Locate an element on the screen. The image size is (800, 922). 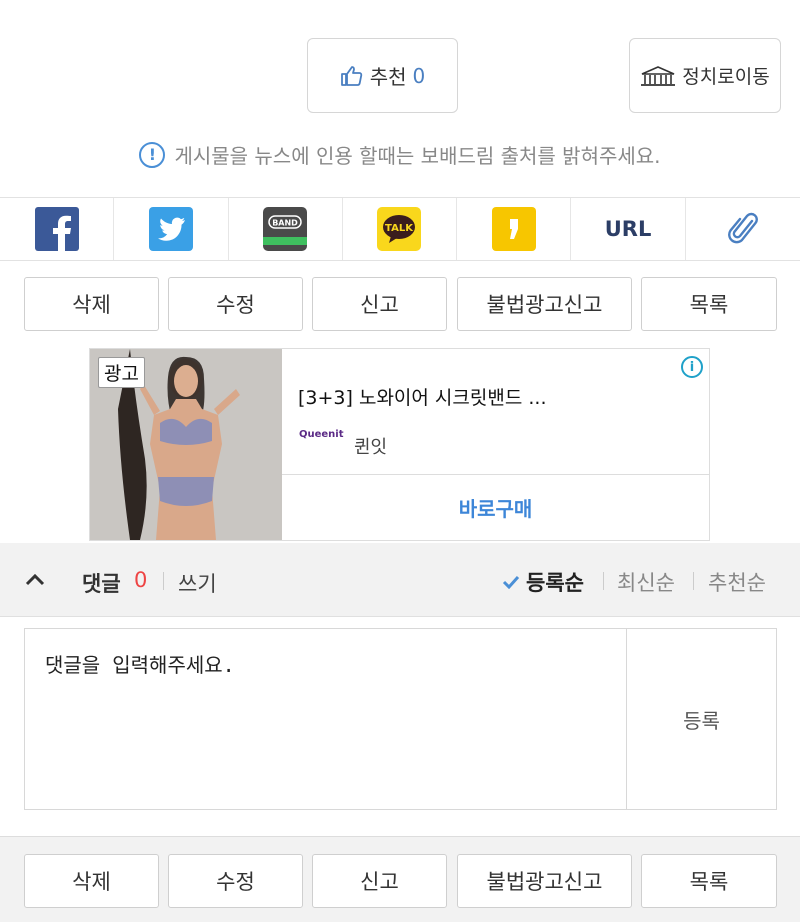
ad-brand-name: 퀸잇 is located at coordinates (371, 447).